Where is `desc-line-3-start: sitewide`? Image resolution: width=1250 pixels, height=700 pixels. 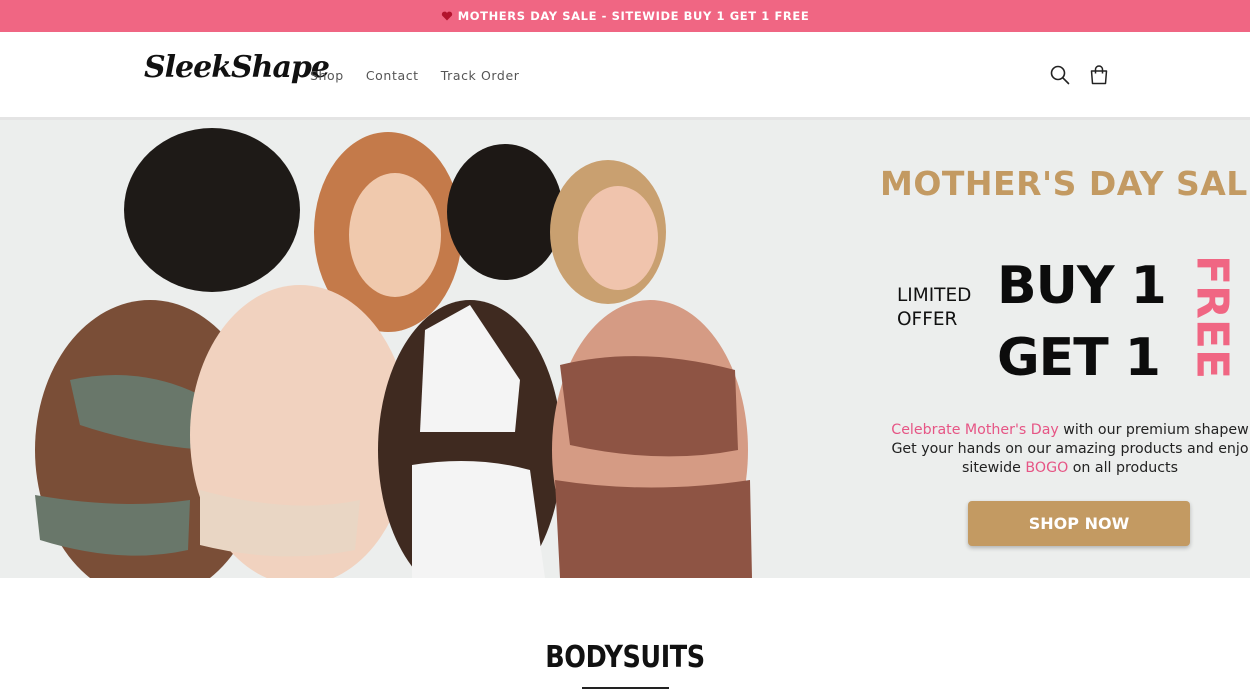 desc-line-3-start: sitewide is located at coordinates (994, 468).